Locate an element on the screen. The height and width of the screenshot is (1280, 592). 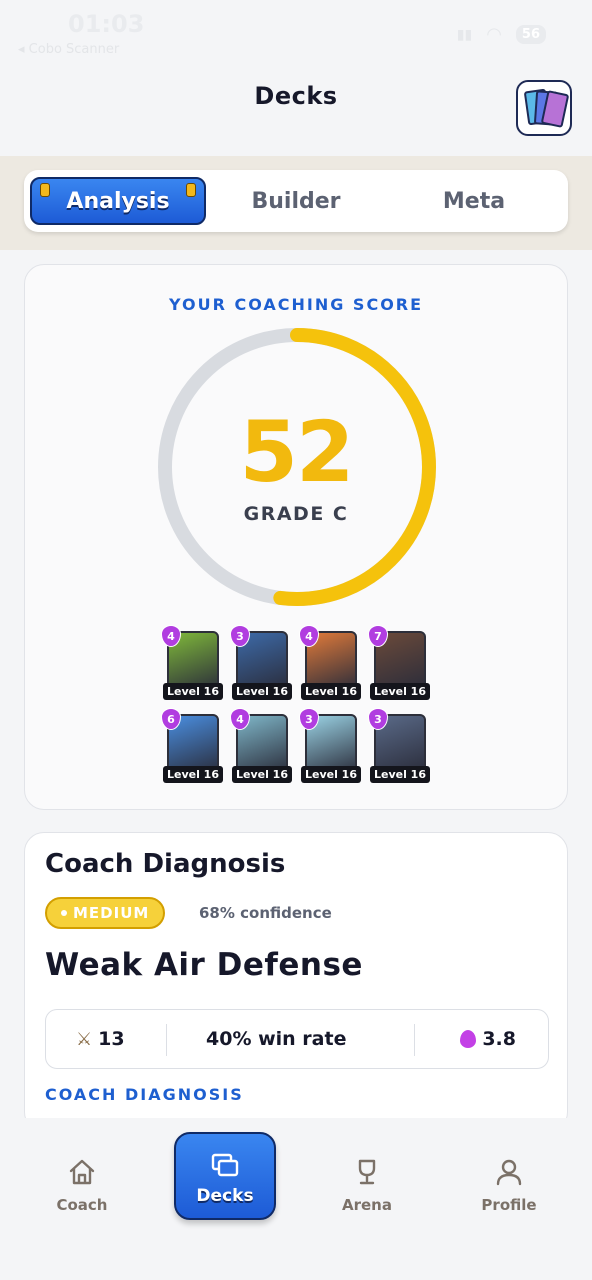
status-time: 01:03 is located at coordinates (106, 24).